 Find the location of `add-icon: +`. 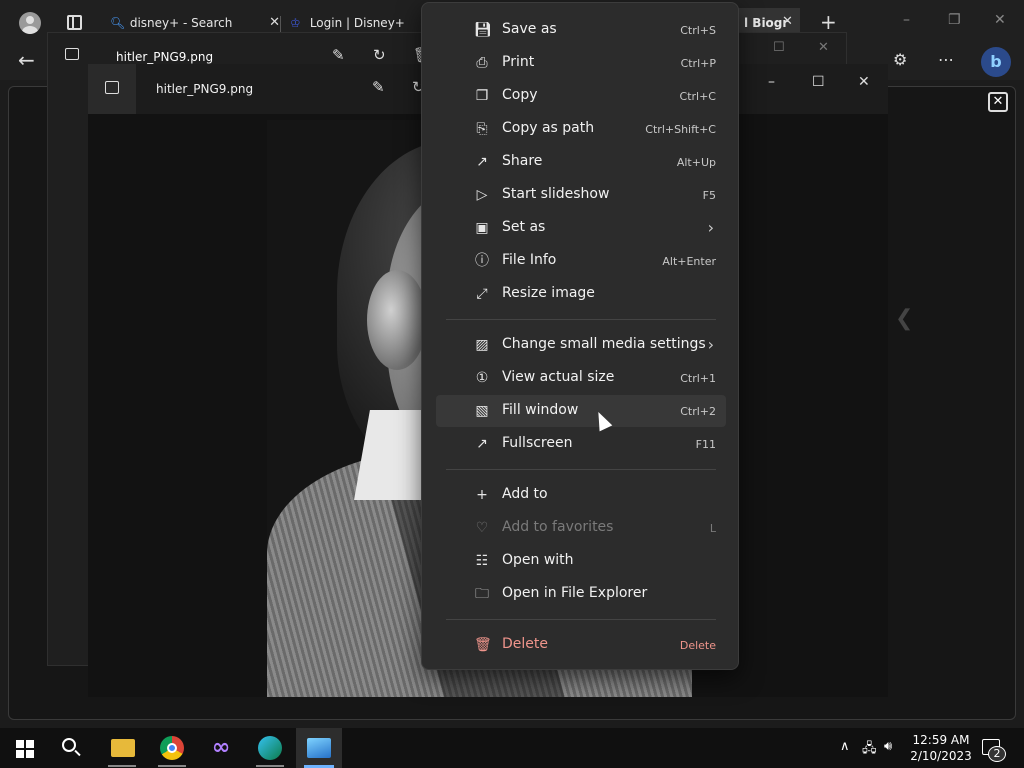

add-icon: + is located at coordinates (482, 495).